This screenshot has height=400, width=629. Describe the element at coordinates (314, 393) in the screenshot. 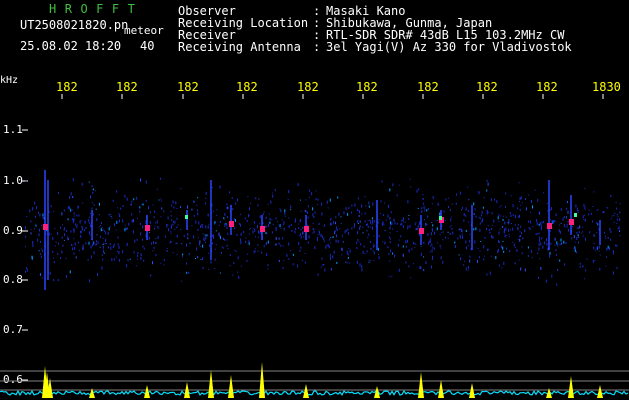

I see `noise-trace` at that location.